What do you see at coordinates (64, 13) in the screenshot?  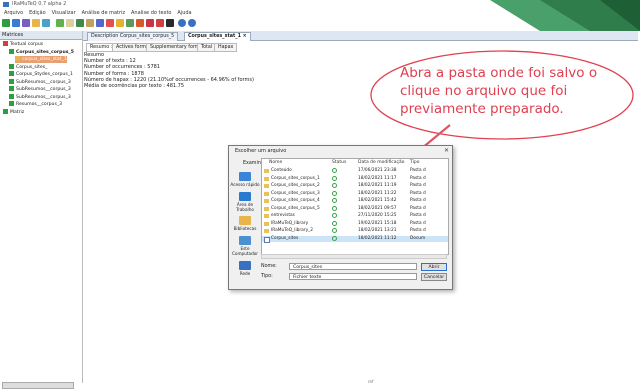 I see `menu-visualizar: Visualizar` at bounding box center [64, 13].